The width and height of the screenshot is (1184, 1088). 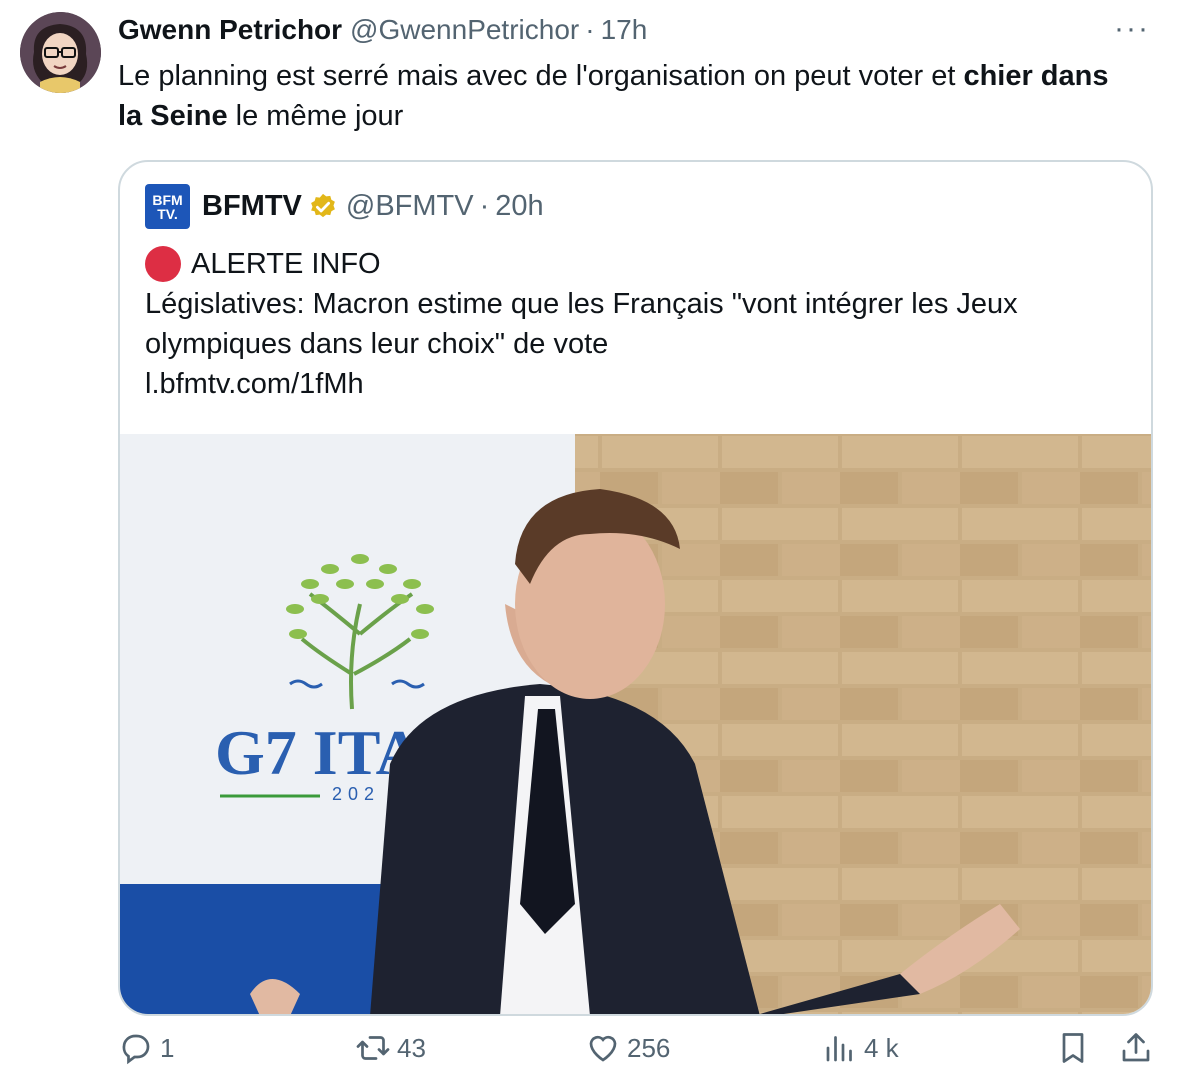 I want to click on alert-line: ALERTE INFO, so click(x=637, y=264).